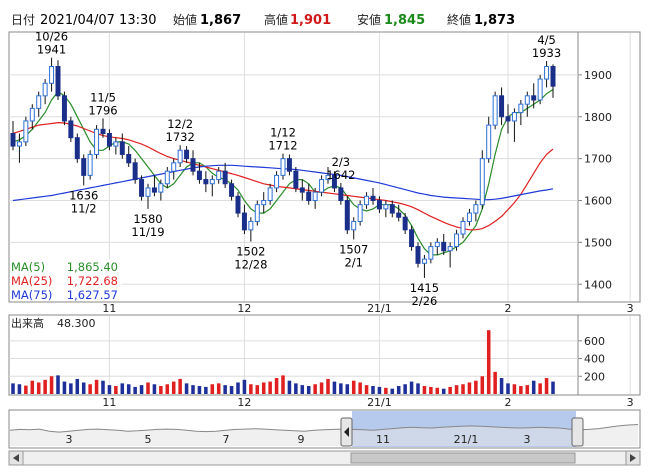  What do you see at coordinates (630, 402) in the screenshot?
I see `volume-date-tick: 3` at bounding box center [630, 402].